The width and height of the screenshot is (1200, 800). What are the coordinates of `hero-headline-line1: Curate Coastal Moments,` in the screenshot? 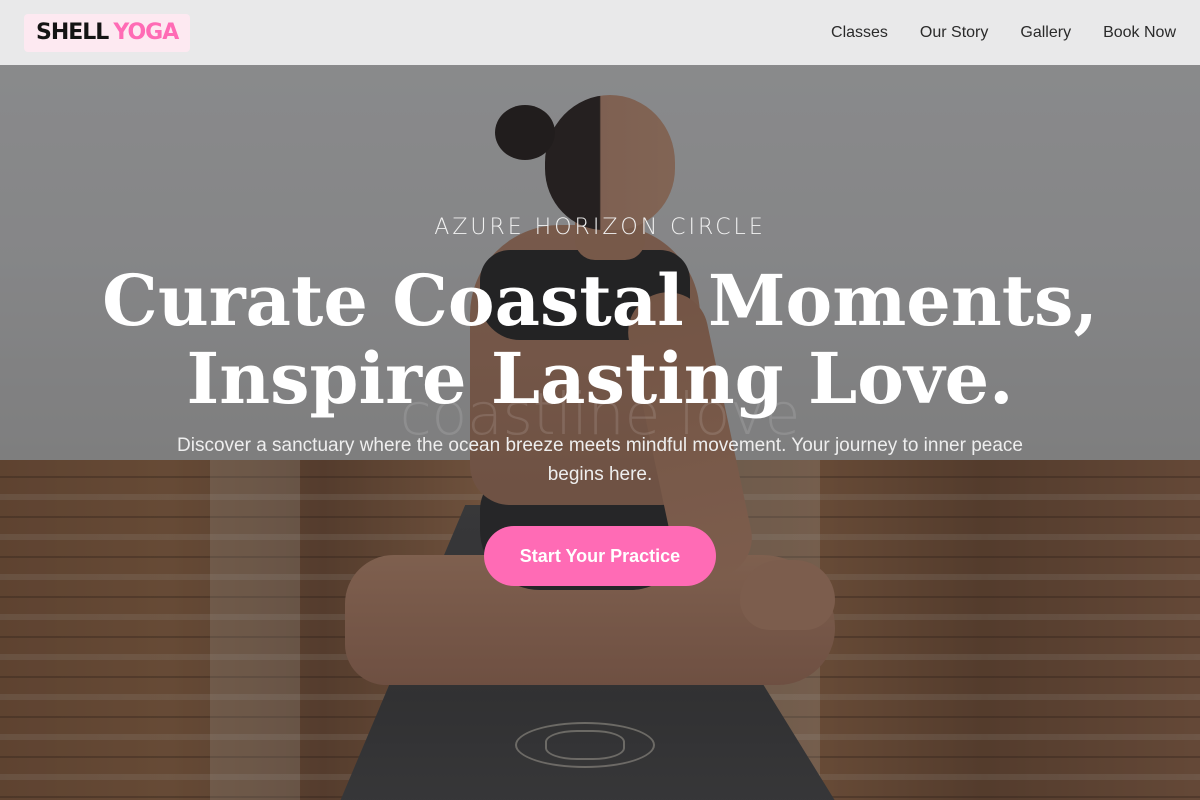 It's located at (600, 300).